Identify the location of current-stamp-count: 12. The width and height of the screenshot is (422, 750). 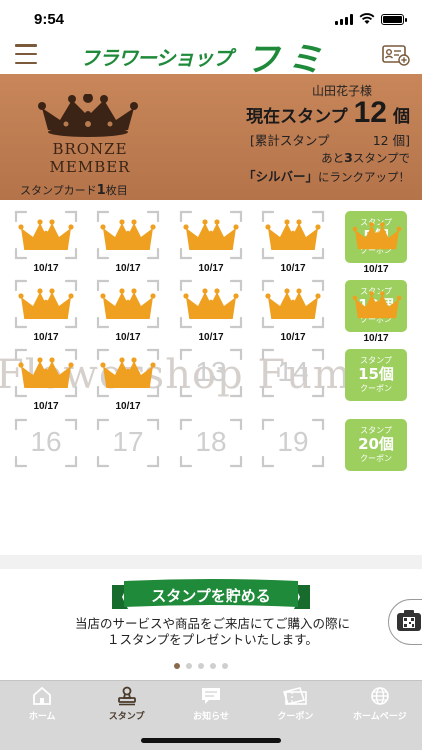
(370, 112).